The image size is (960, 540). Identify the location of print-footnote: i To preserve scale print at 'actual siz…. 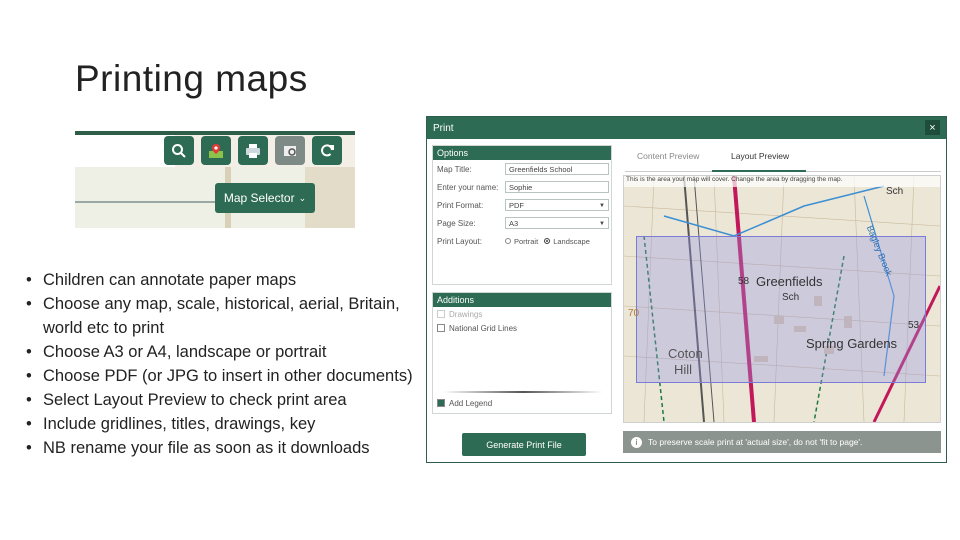
(782, 442).